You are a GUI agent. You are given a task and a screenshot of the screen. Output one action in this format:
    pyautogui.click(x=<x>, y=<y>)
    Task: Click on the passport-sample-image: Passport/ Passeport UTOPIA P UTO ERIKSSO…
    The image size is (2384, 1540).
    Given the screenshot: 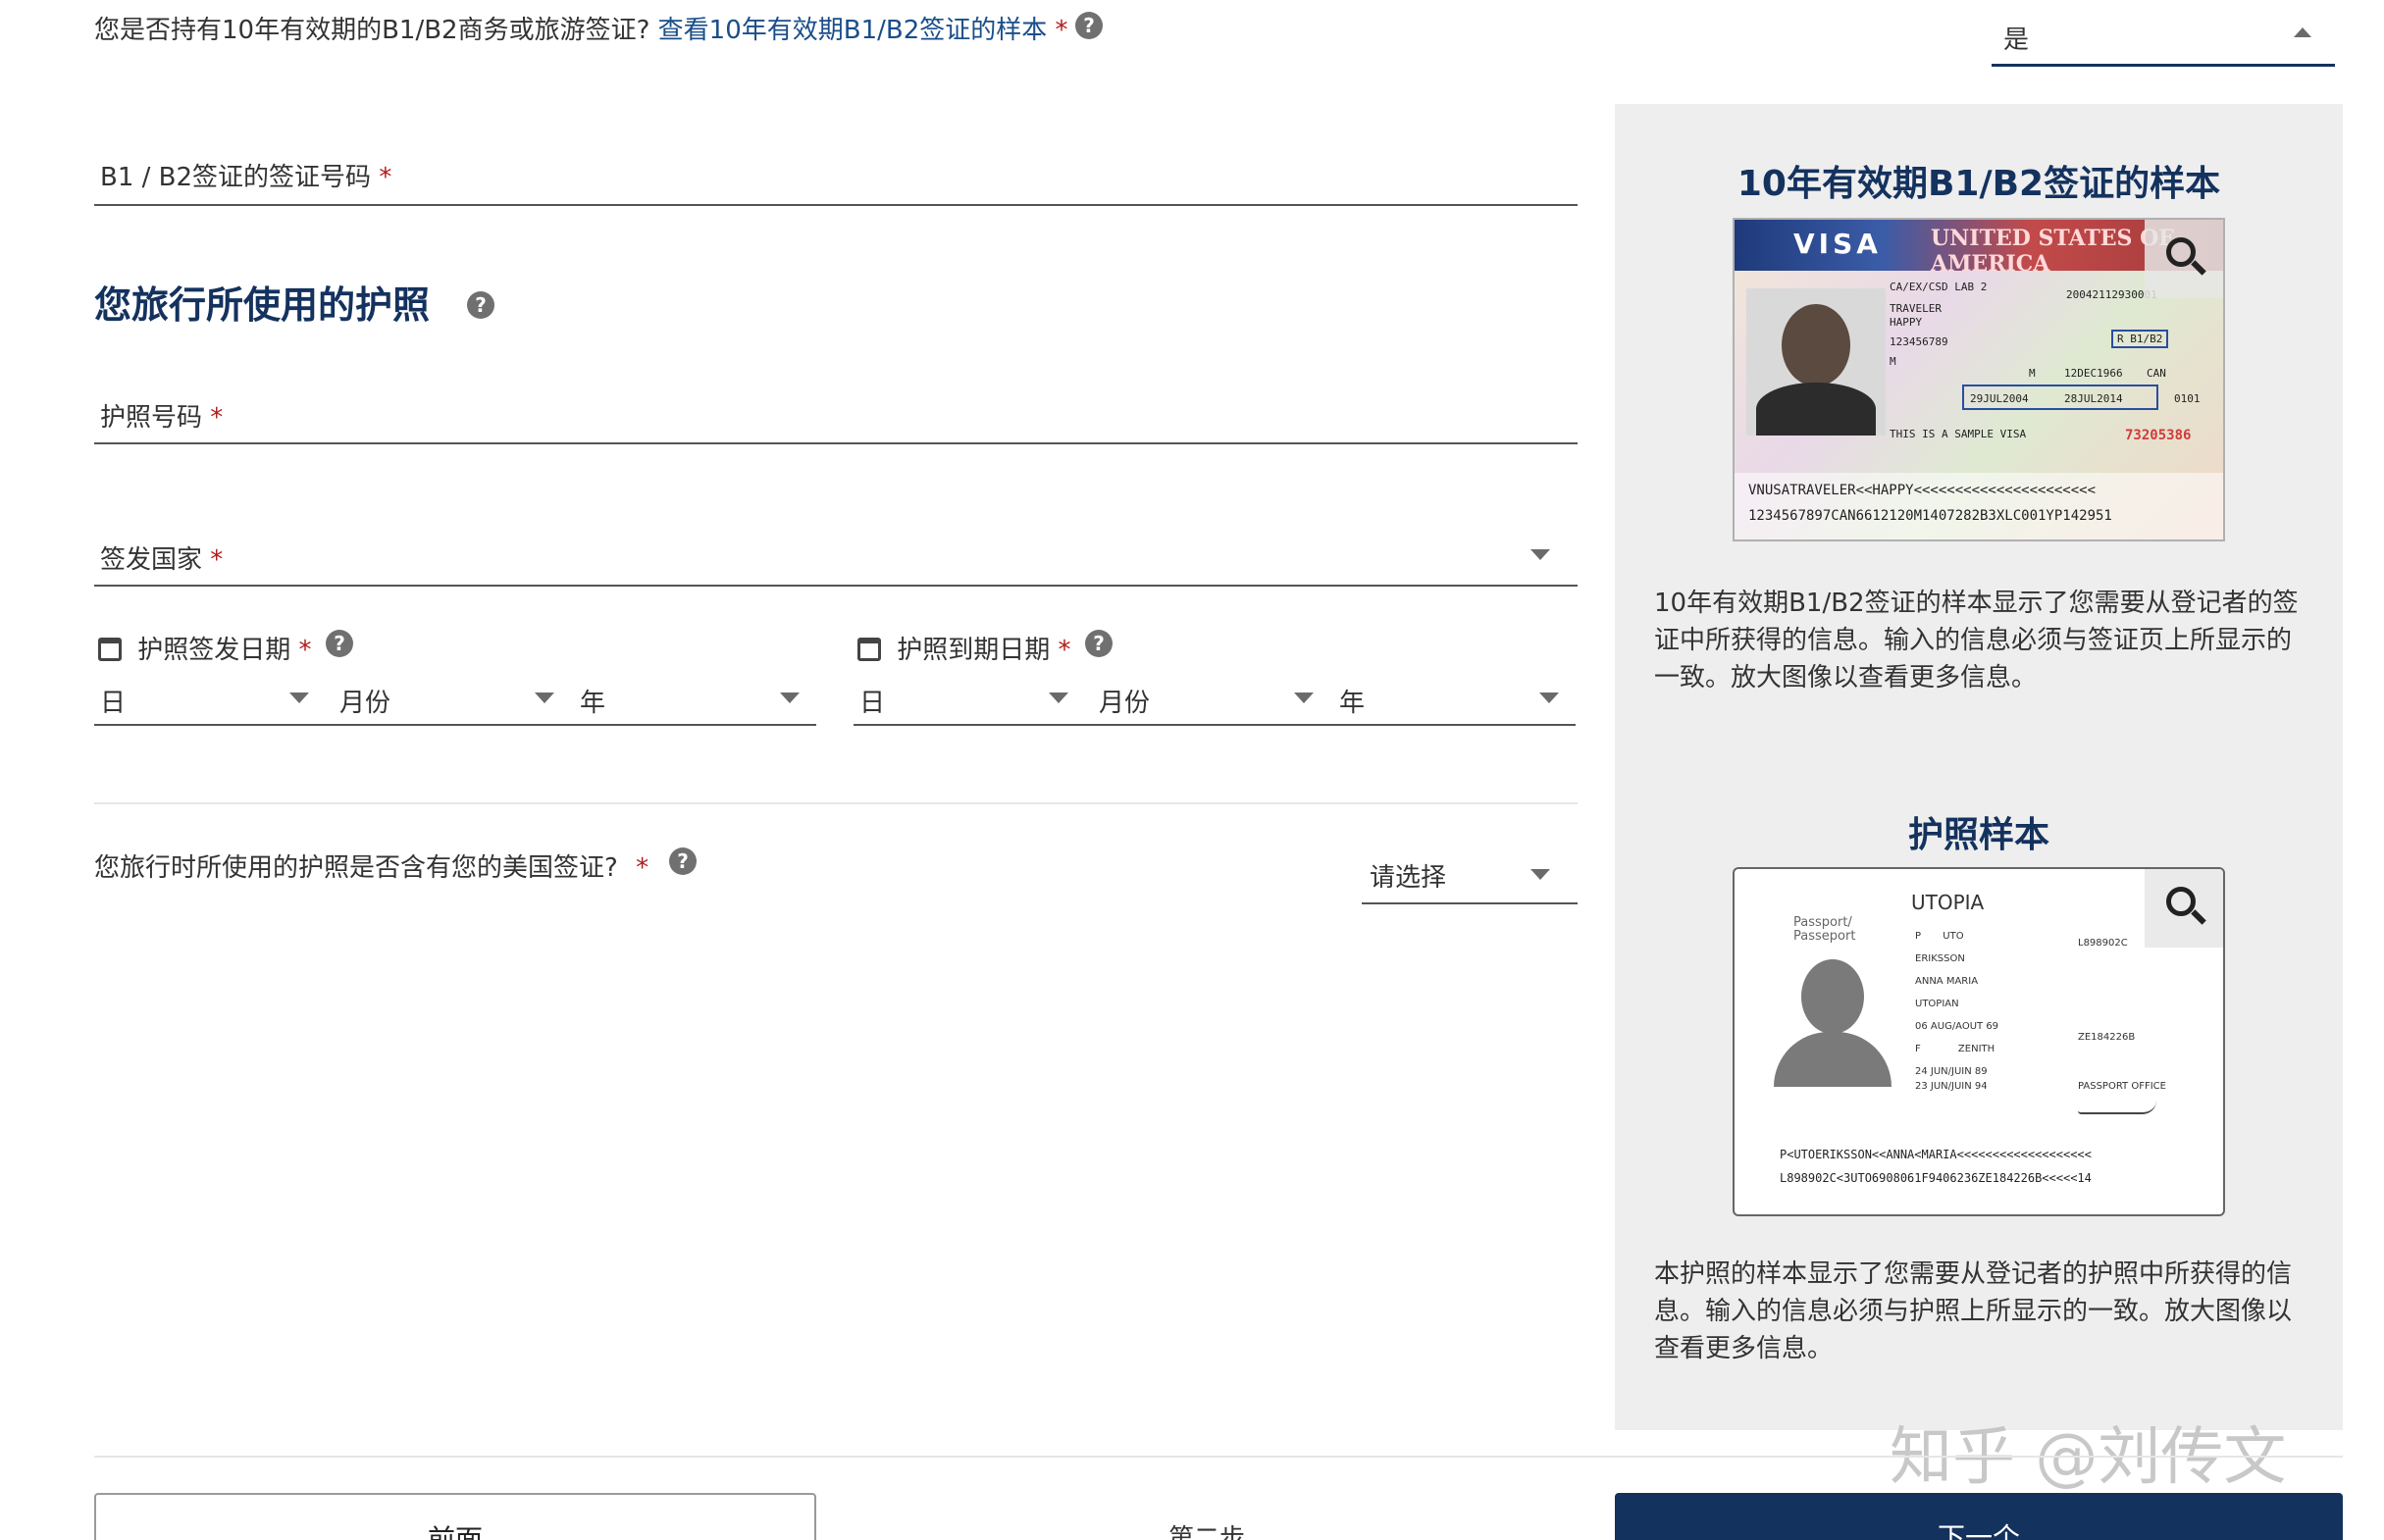 What is the action you would take?
    pyautogui.click(x=1979, y=1041)
    